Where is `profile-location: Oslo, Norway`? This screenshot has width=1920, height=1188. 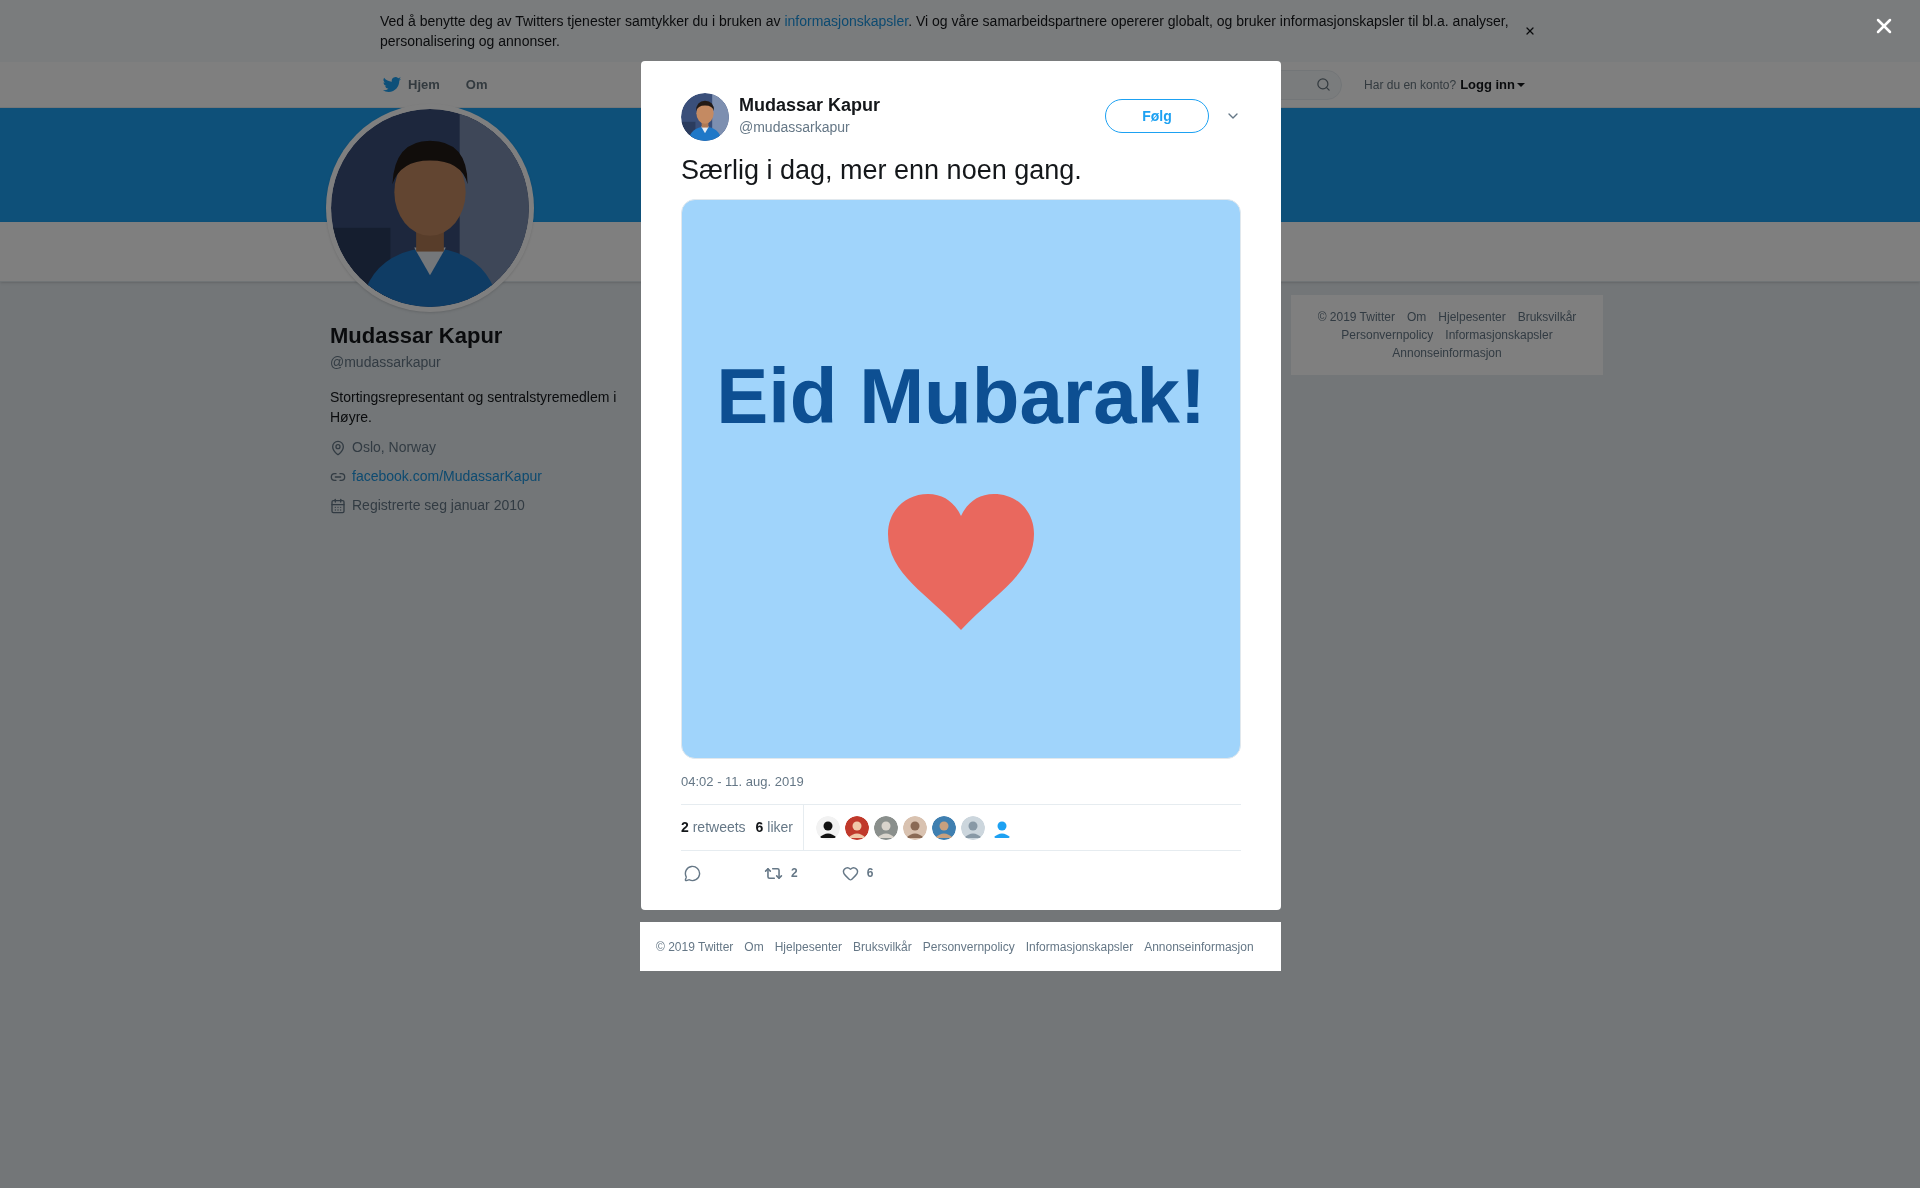 profile-location: Oslo, Norway is located at coordinates (394, 447).